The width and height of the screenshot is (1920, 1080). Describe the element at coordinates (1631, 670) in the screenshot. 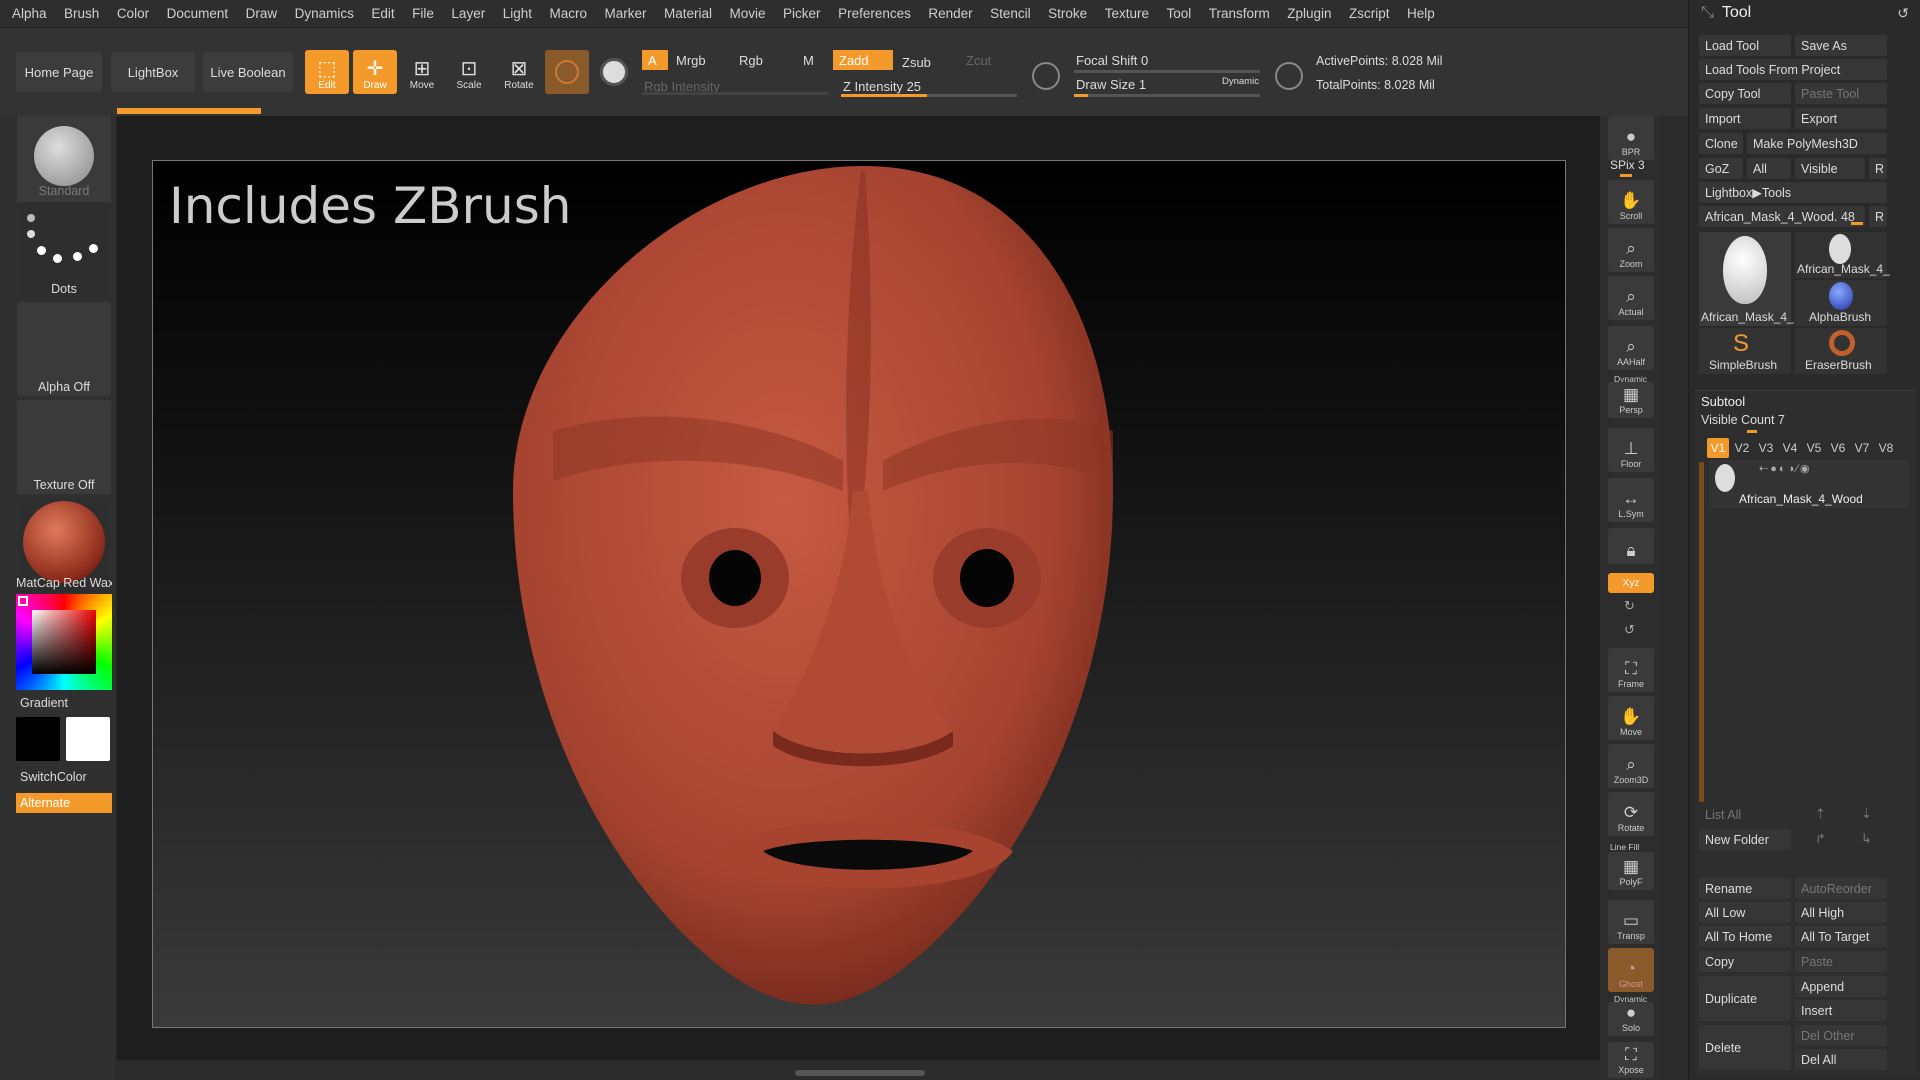

I see `frame-button: ⛶ Frame` at that location.